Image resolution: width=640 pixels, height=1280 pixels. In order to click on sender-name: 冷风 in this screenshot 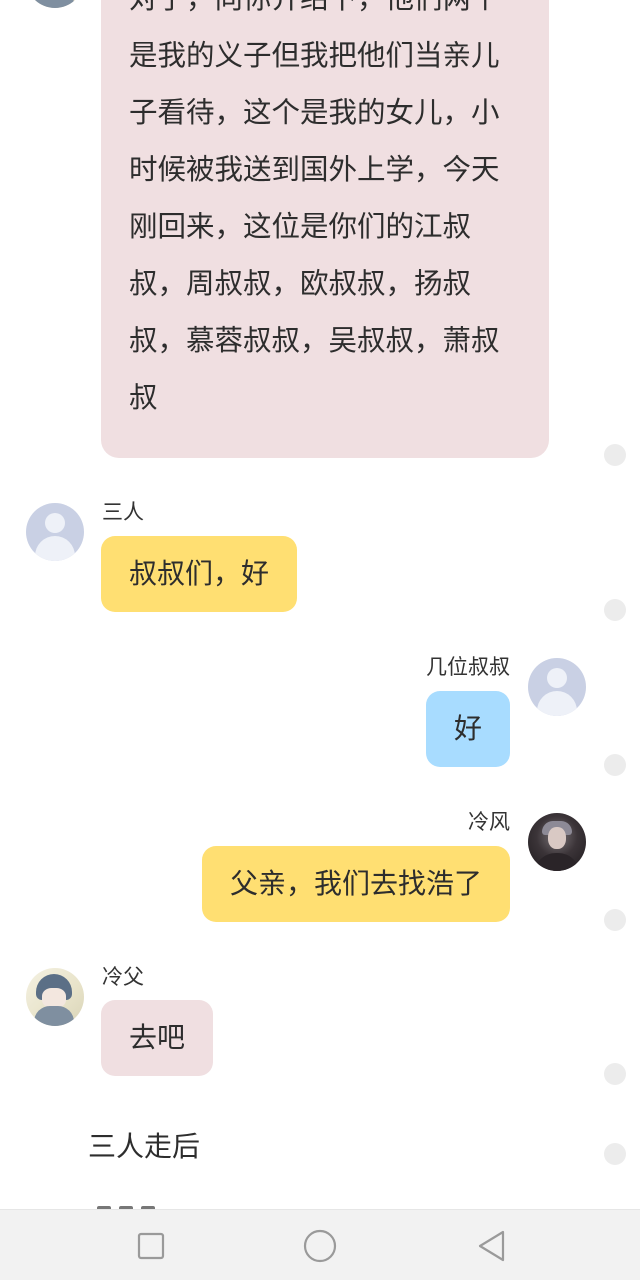, I will do `click(489, 822)`.